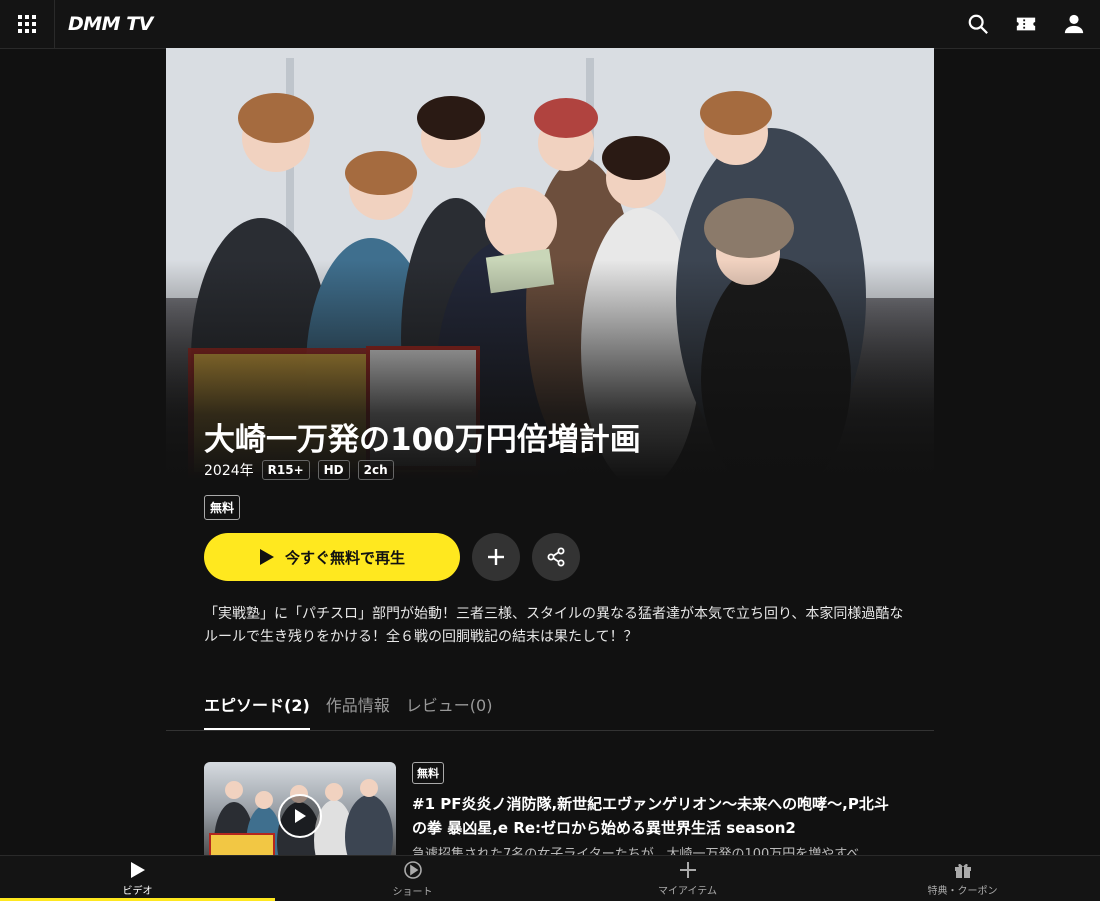  I want to click on episode-play-button, so click(300, 816).